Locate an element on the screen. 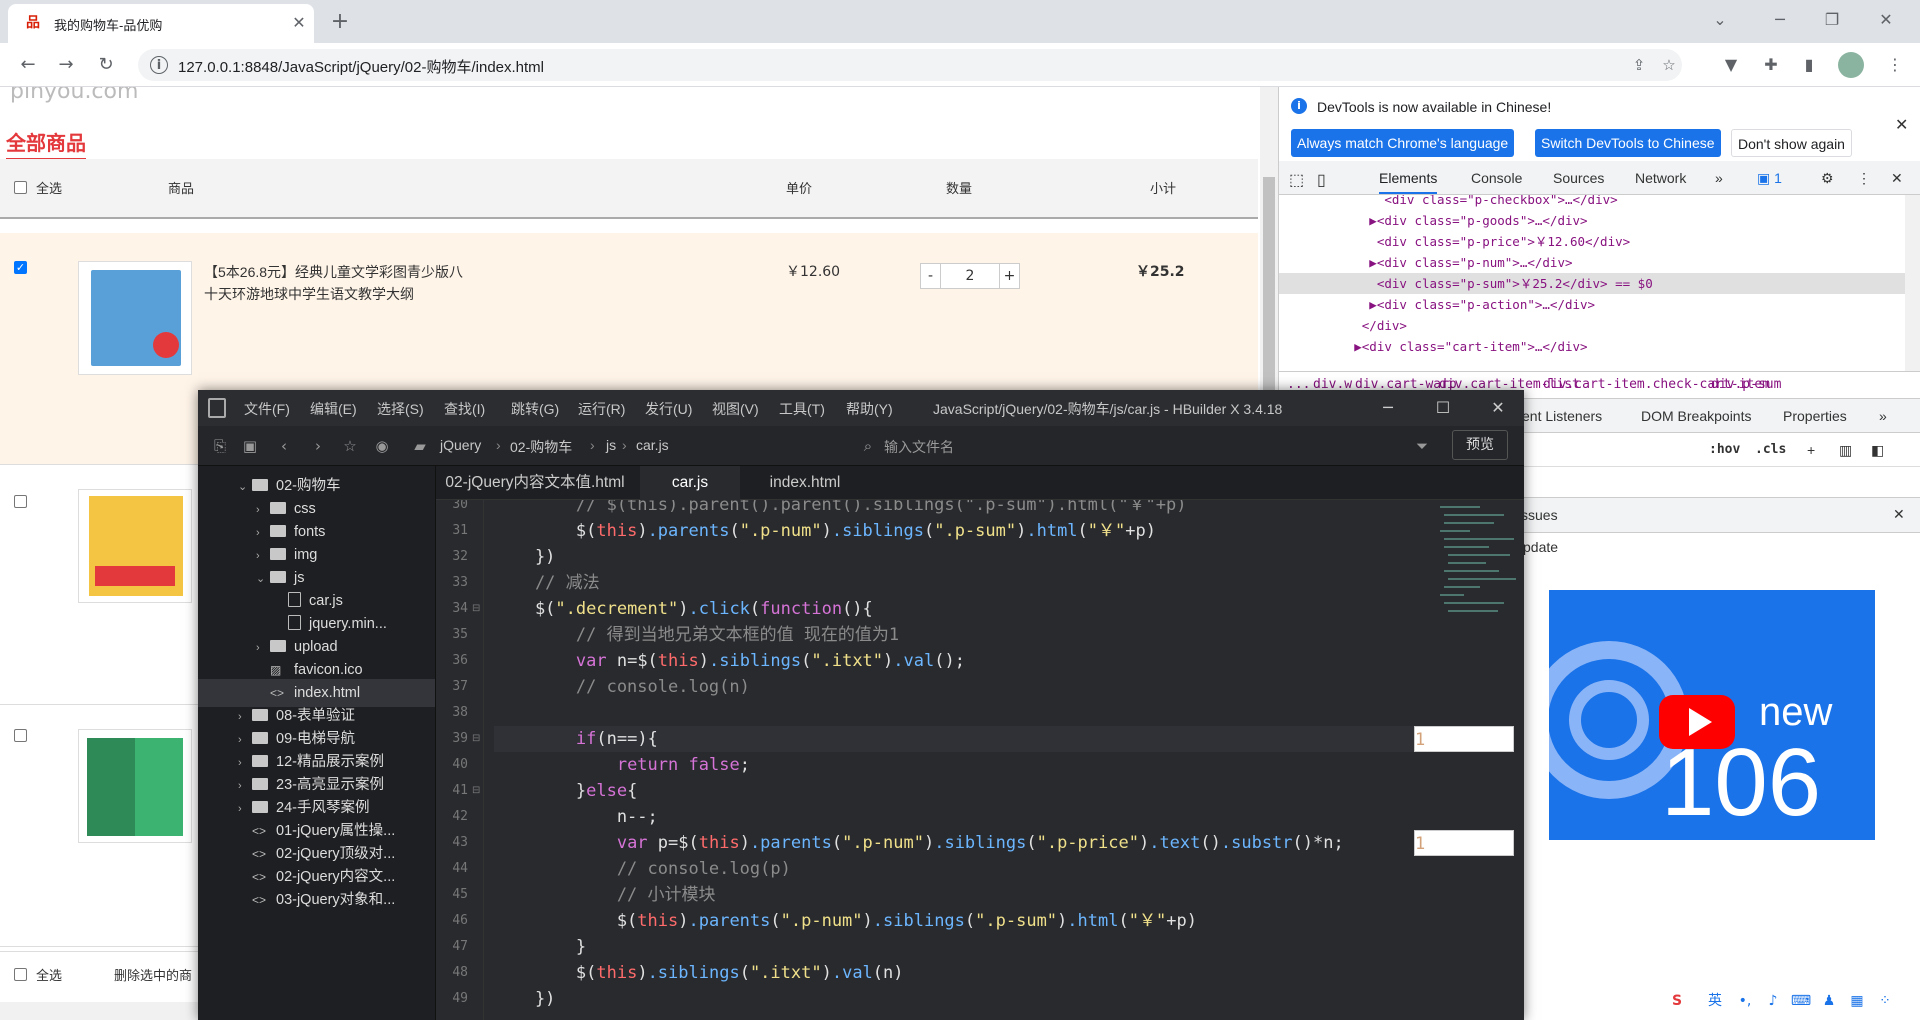 The width and height of the screenshot is (1920, 1020). tab-properties: Properties is located at coordinates (1815, 416).